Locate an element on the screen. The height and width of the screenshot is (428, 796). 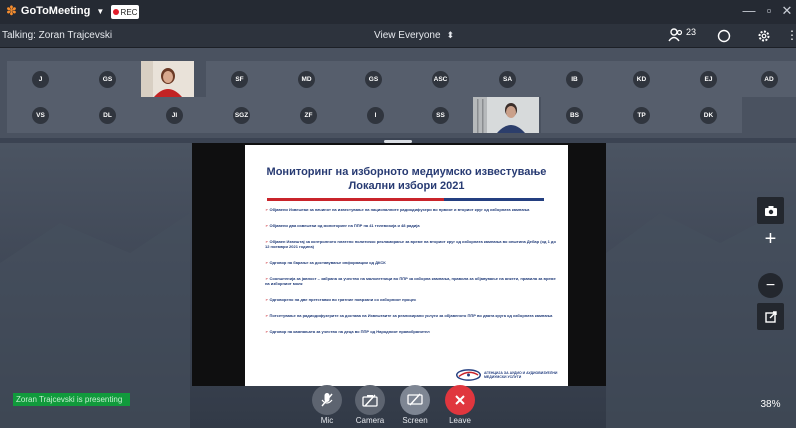
participant-initials: I is located at coordinates (375, 115).